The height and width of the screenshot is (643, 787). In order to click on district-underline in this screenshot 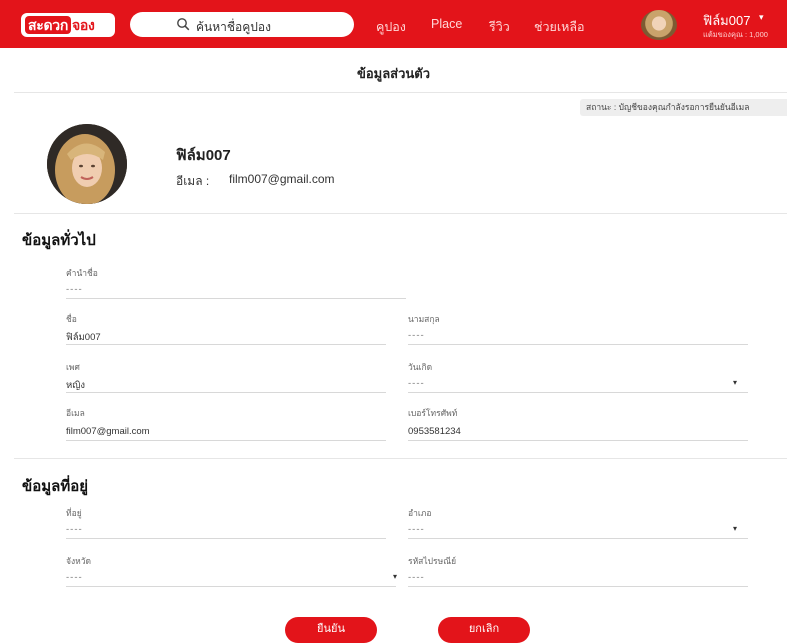, I will do `click(578, 538)`.